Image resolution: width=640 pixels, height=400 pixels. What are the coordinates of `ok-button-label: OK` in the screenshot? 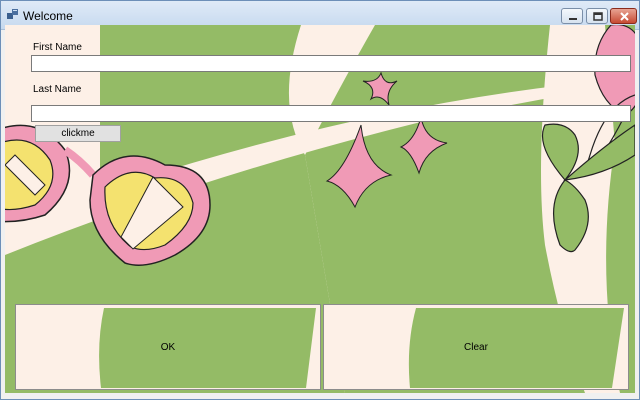 It's located at (168, 347).